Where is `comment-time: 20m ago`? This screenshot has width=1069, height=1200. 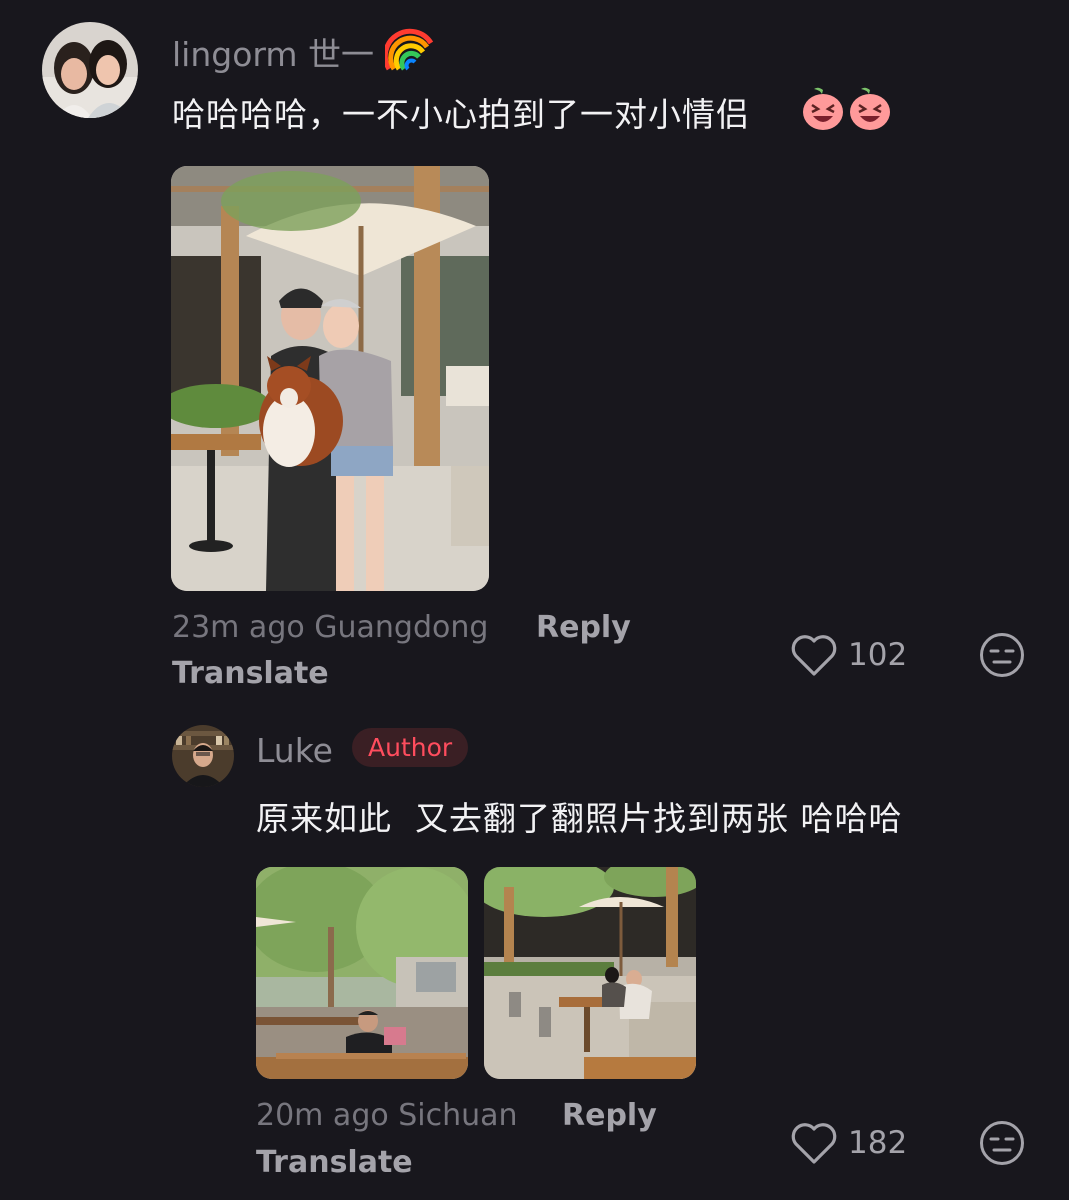
comment-time: 20m ago is located at coordinates (322, 1115).